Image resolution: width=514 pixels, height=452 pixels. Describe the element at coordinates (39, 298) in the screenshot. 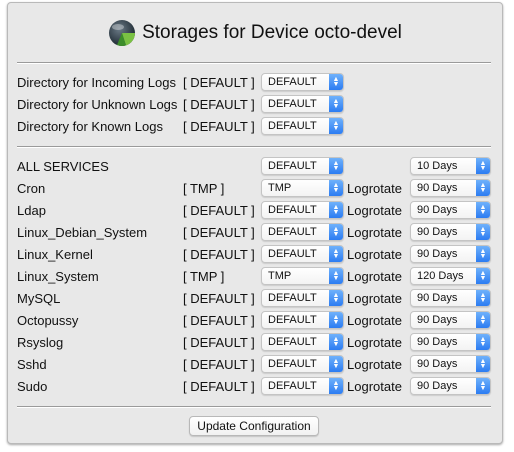

I see `service-name: MySQL` at that location.